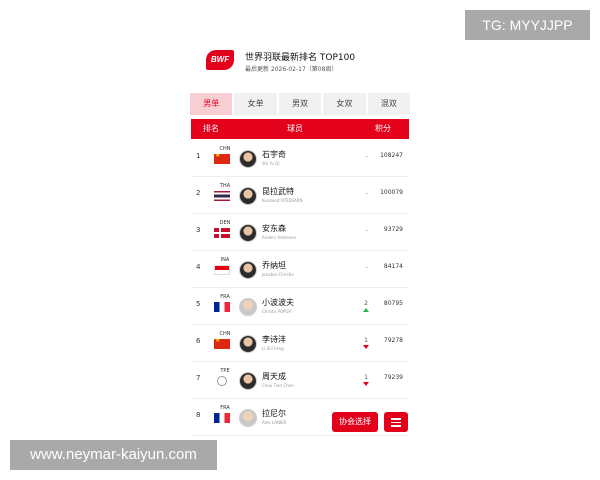 This screenshot has height=480, width=600. Describe the element at coordinates (393, 340) in the screenshot. I see `player-points: 79278` at that location.